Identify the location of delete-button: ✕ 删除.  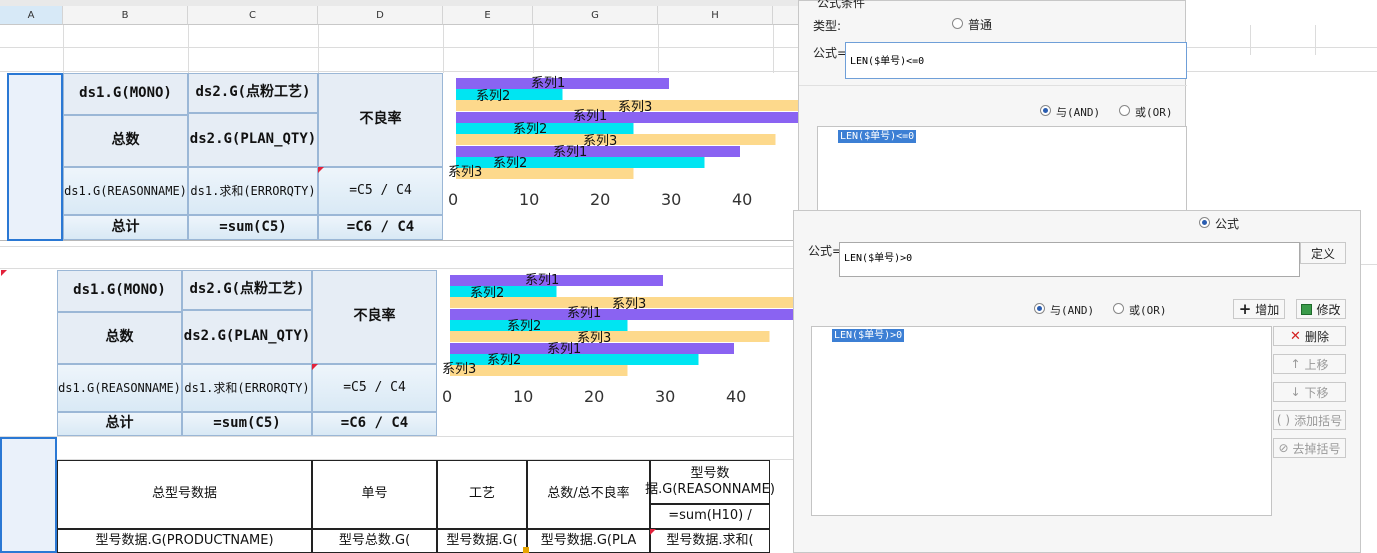
(1309, 336).